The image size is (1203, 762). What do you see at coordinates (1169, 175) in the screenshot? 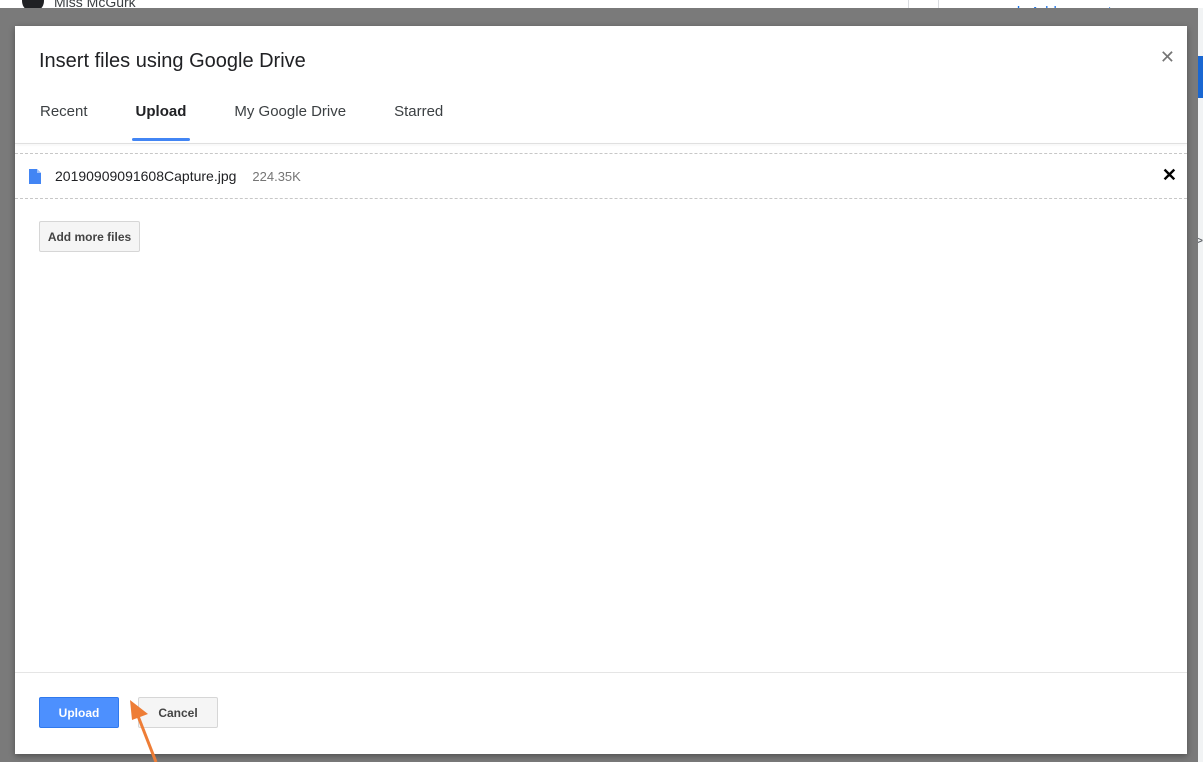
I see `remove-file-icon: ✕` at bounding box center [1169, 175].